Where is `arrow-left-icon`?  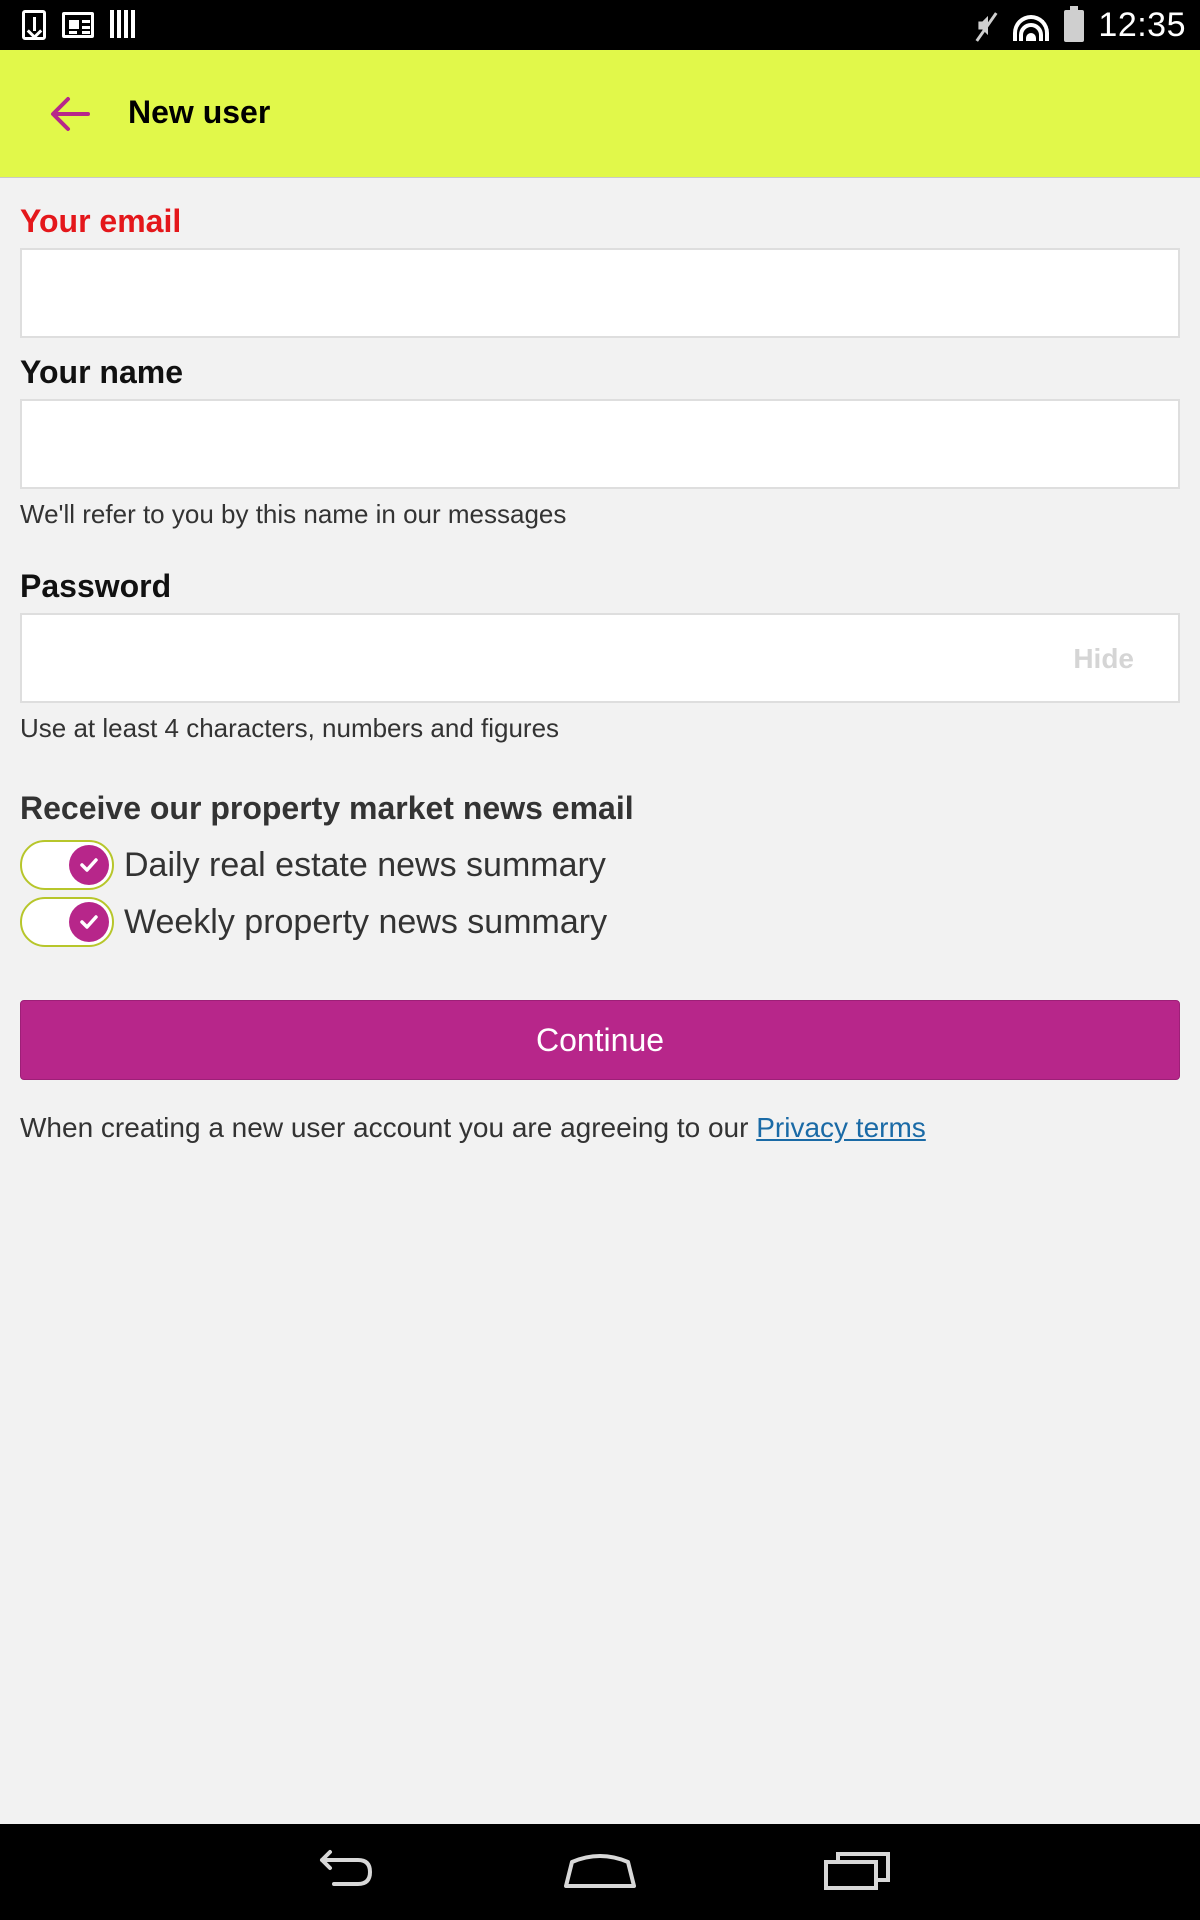
arrow-left-icon is located at coordinates (70, 114).